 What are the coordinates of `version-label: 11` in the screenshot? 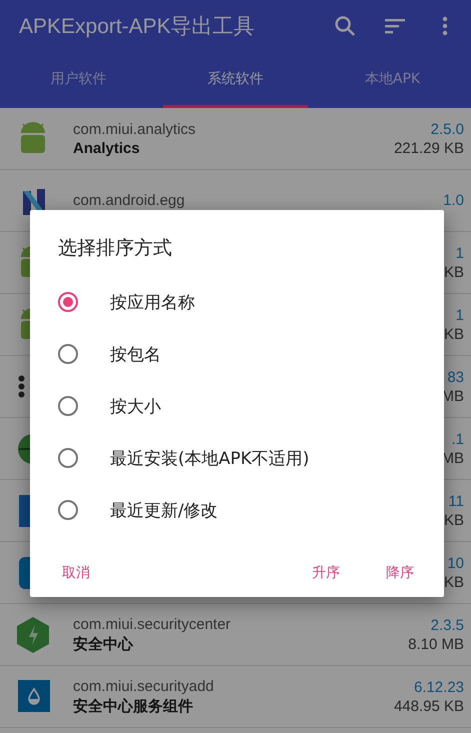 It's located at (456, 501).